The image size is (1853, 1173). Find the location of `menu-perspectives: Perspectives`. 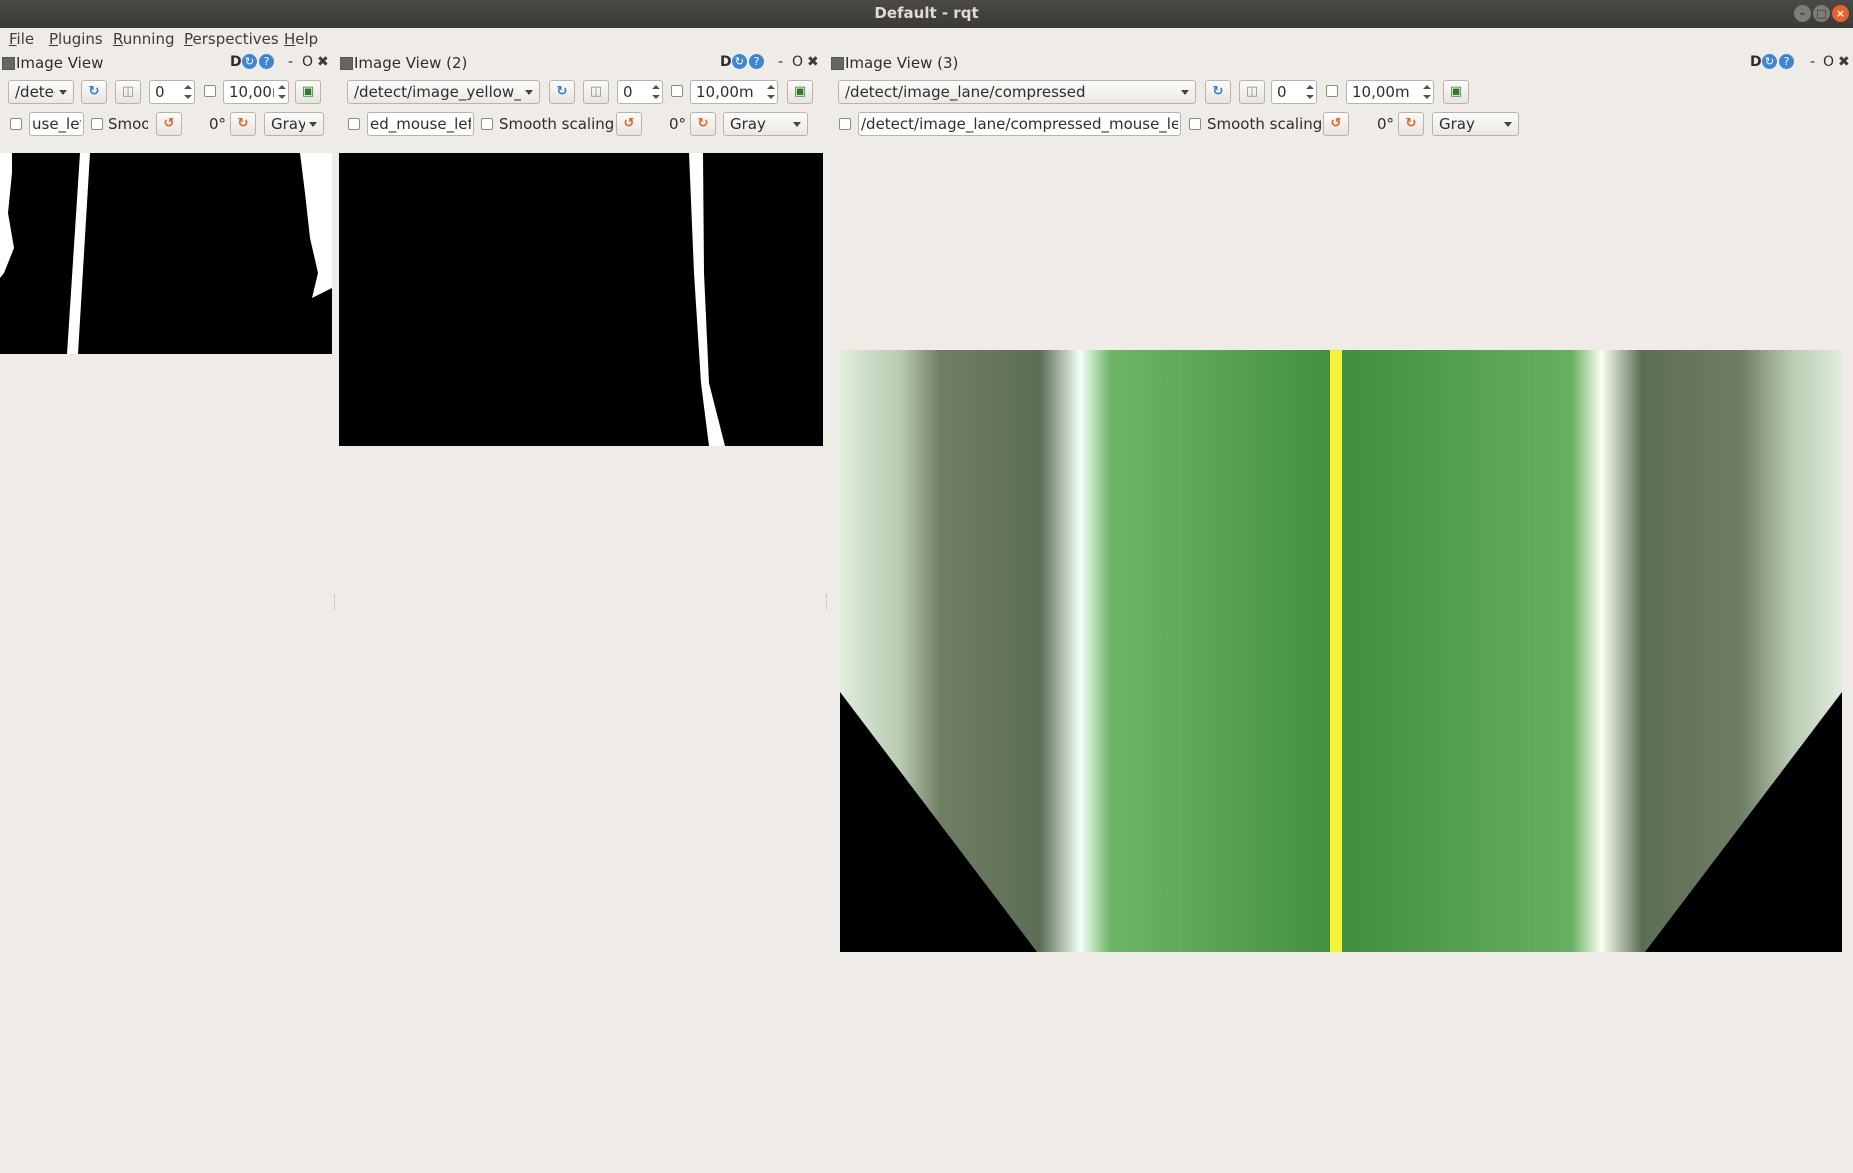

menu-perspectives: Perspectives is located at coordinates (231, 39).